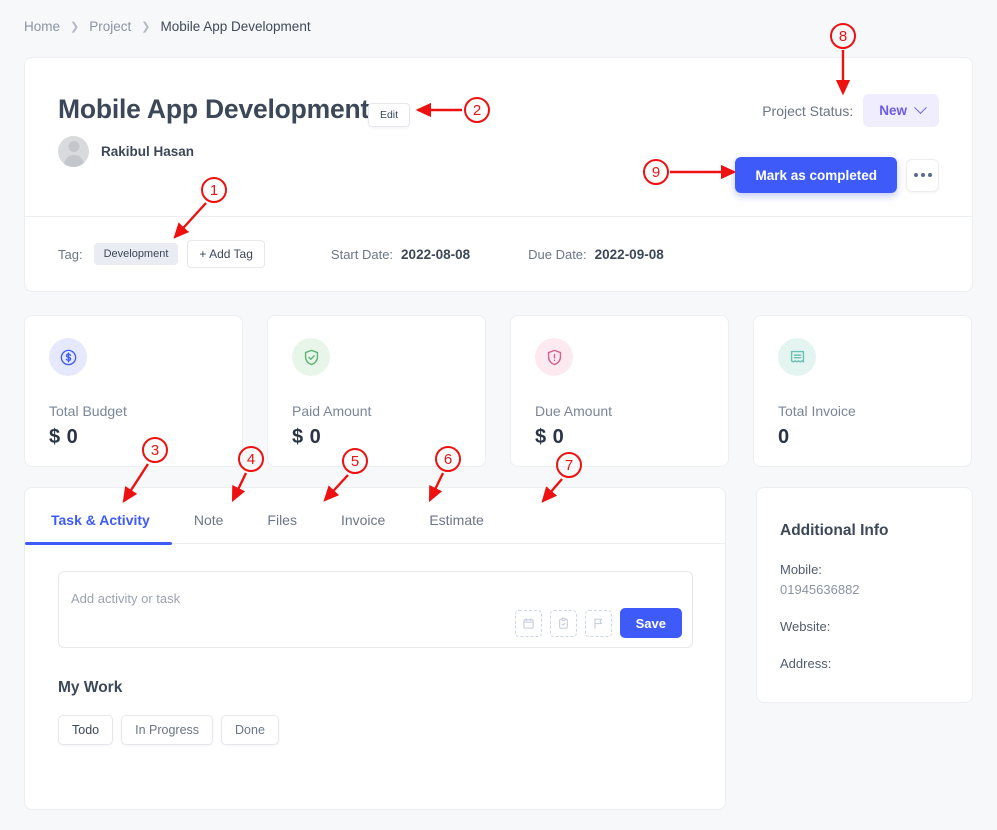 The width and height of the screenshot is (997, 830). Describe the element at coordinates (90, 687) in the screenshot. I see `my-work-title: My Work` at that location.